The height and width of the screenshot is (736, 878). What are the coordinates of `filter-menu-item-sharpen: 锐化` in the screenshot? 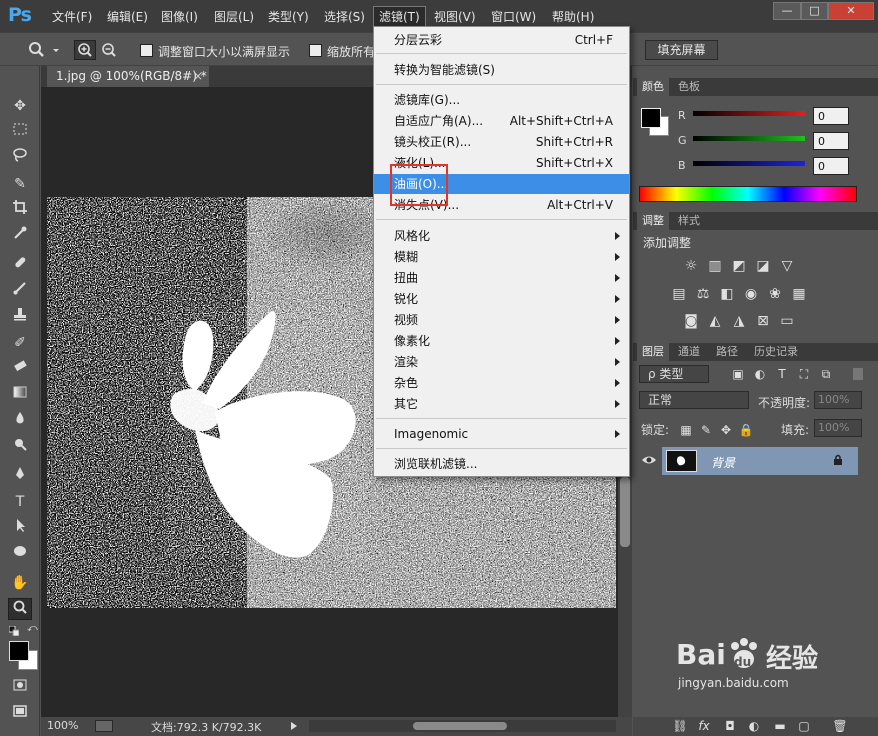 It's located at (501, 299).